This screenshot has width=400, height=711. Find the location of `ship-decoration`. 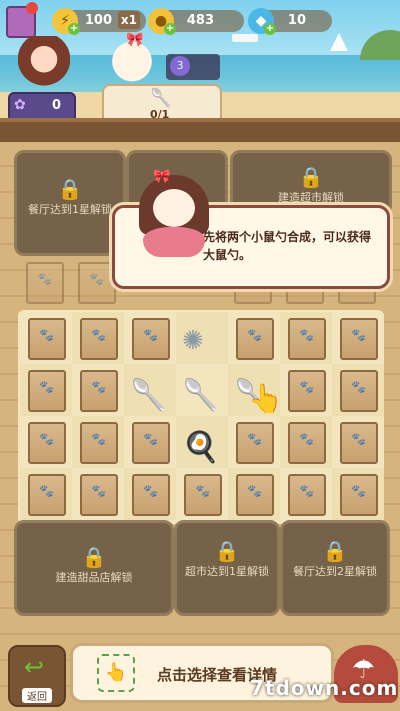

ship-decoration is located at coordinates (245, 38).